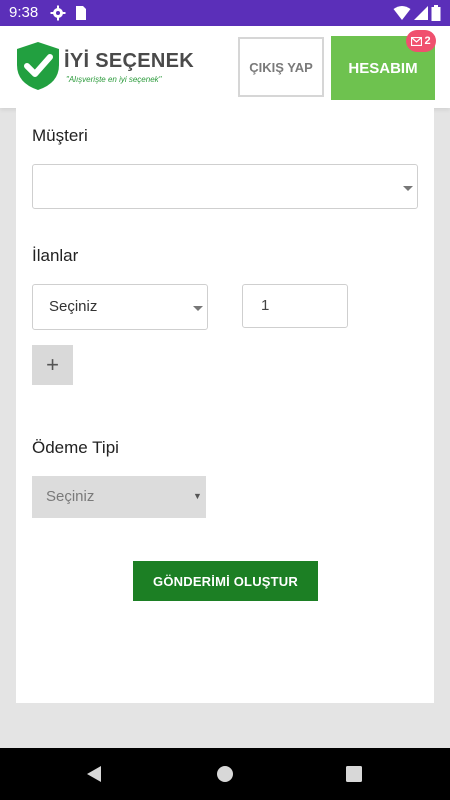 The image size is (450, 800). What do you see at coordinates (75, 447) in the screenshot?
I see `payment-type-label: Ödeme Tipi` at bounding box center [75, 447].